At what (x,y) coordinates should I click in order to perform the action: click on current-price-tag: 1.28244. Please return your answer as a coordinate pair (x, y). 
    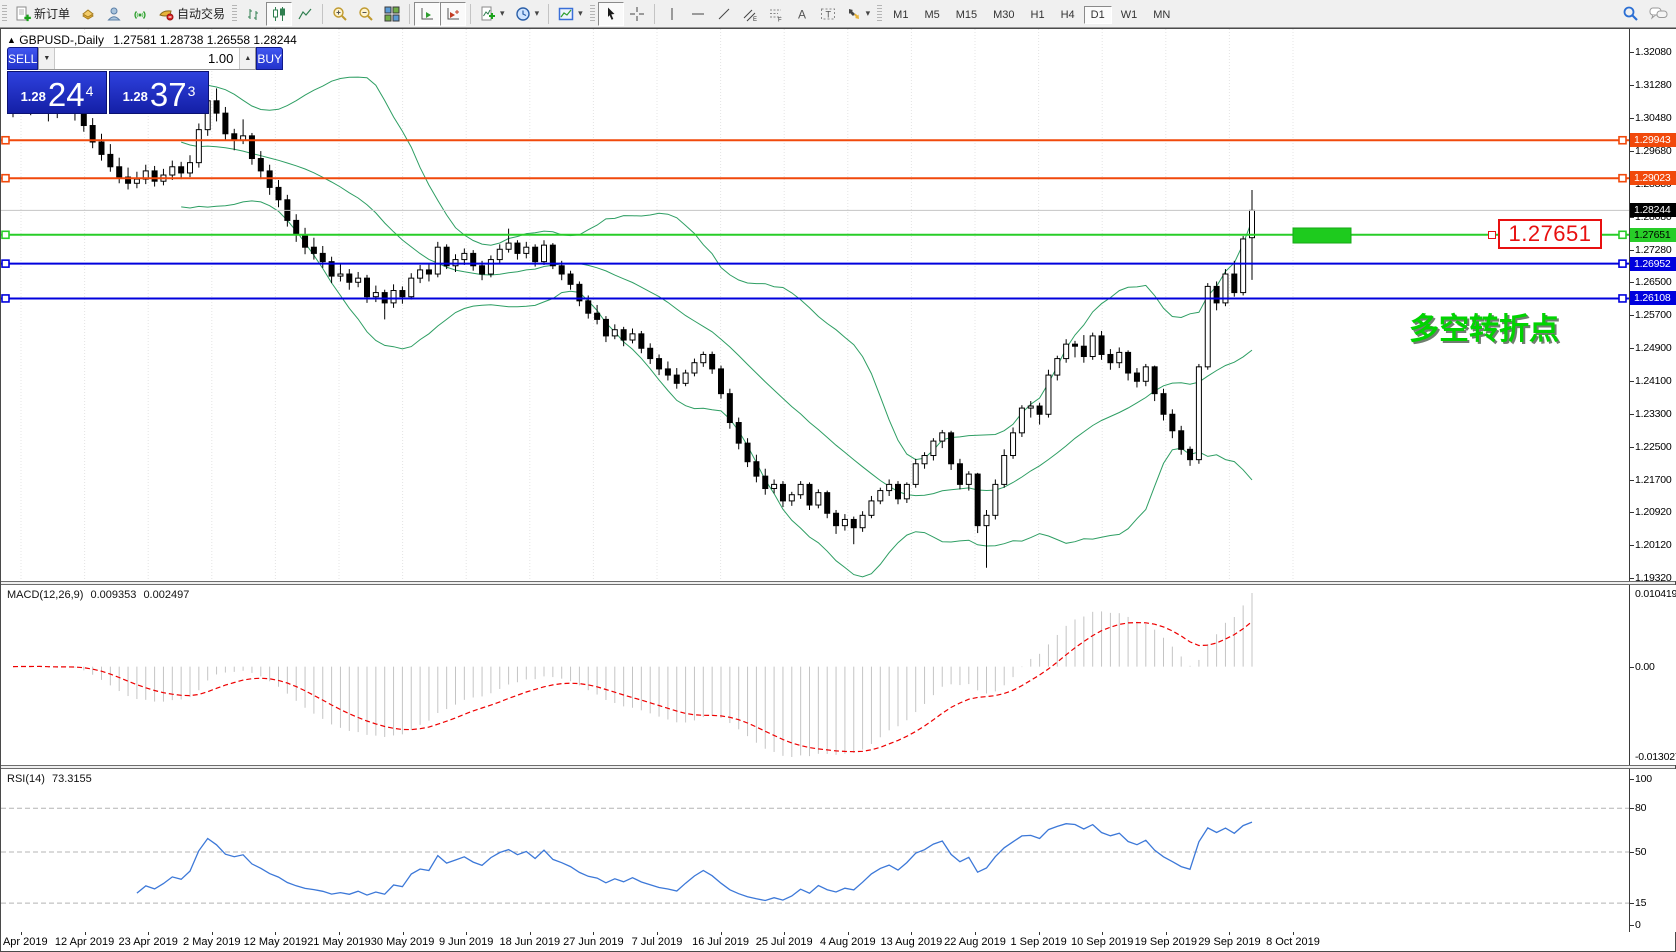
    Looking at the image, I should click on (1653, 210).